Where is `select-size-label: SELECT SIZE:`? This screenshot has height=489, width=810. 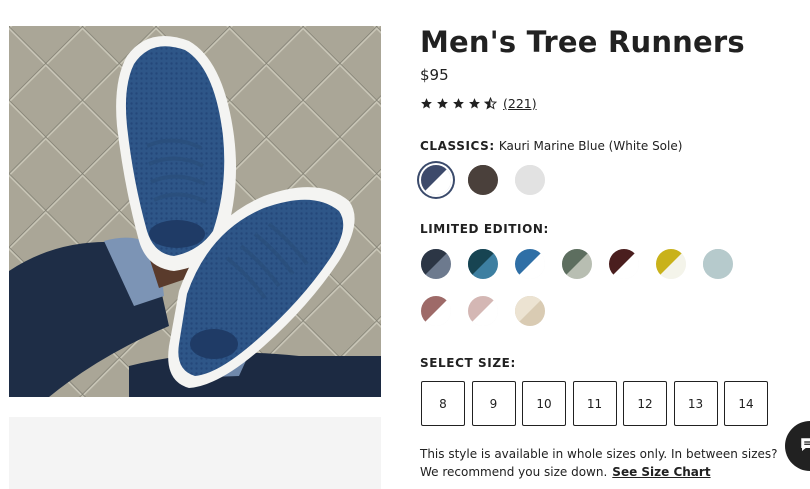 select-size-label: SELECT SIZE: is located at coordinates (468, 363).